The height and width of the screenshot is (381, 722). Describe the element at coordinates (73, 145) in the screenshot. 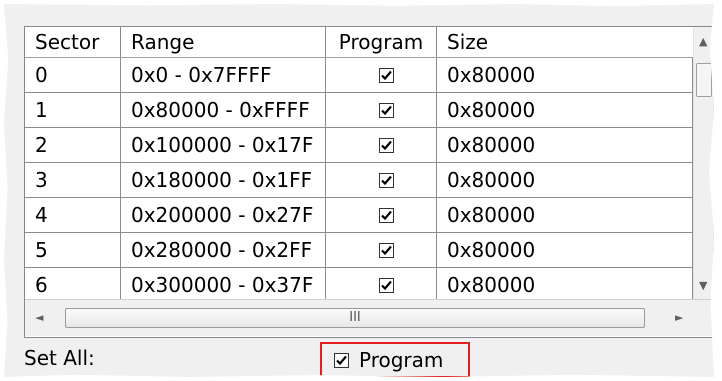

I see `sector-cell: 2` at that location.